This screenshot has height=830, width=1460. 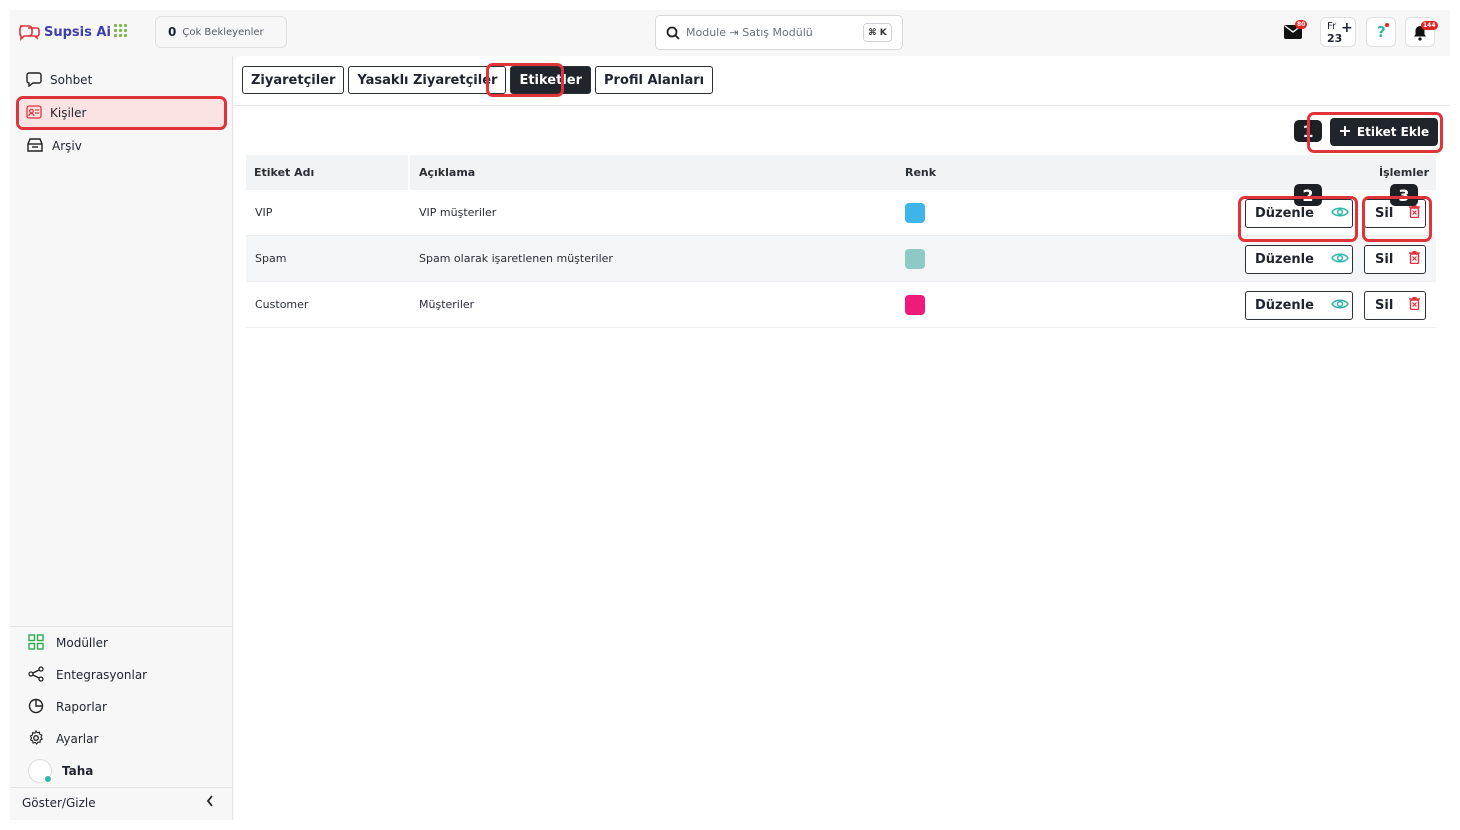 I want to click on search-placeholder: Module ⇥ Satış Modülü, so click(x=749, y=32).